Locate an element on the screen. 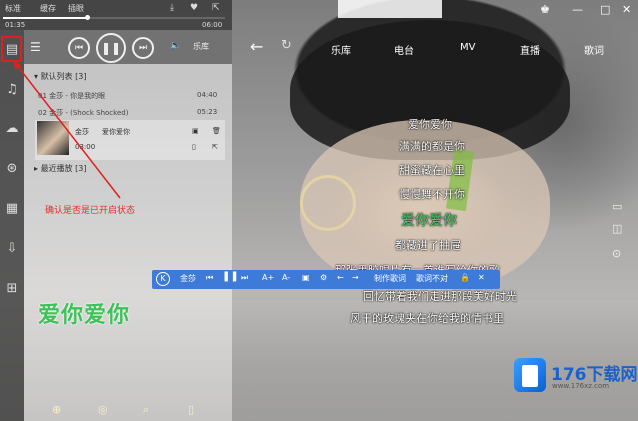 Image resolution: width=638 pixels, height=421 pixels. kb-lock-icon: 🔒 is located at coordinates (465, 277).